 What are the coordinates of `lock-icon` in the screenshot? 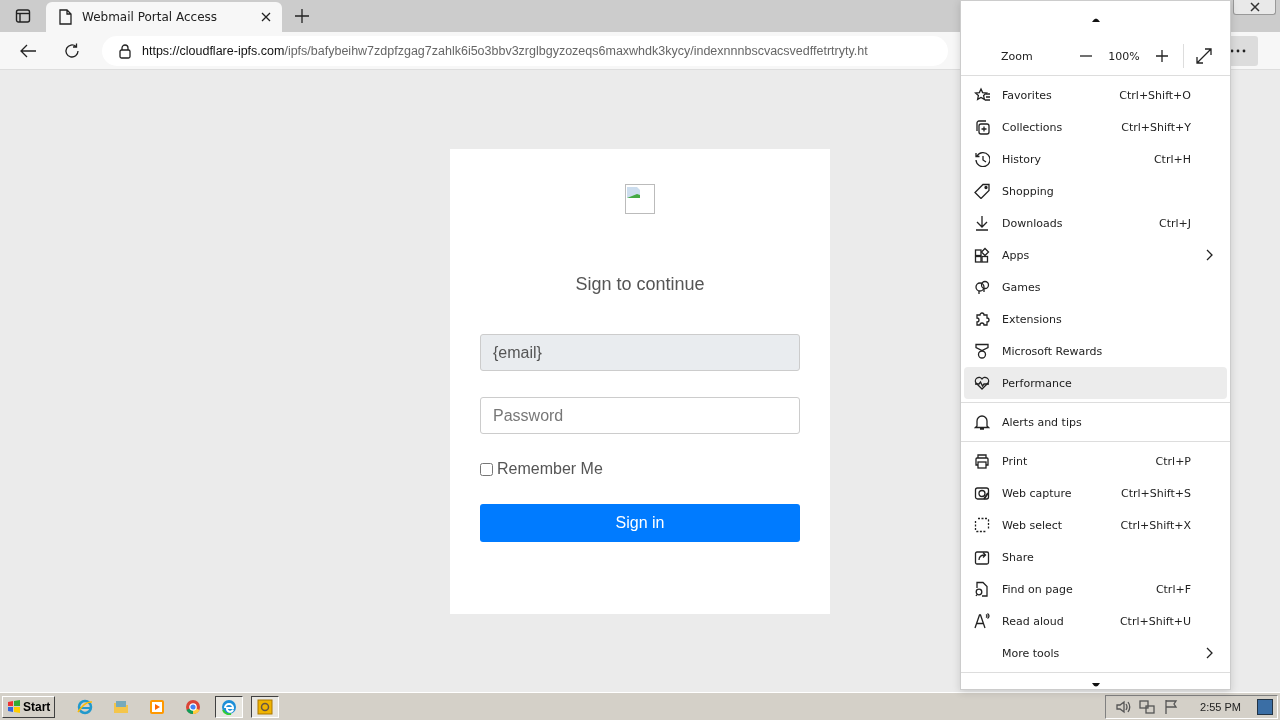 It's located at (125, 50).